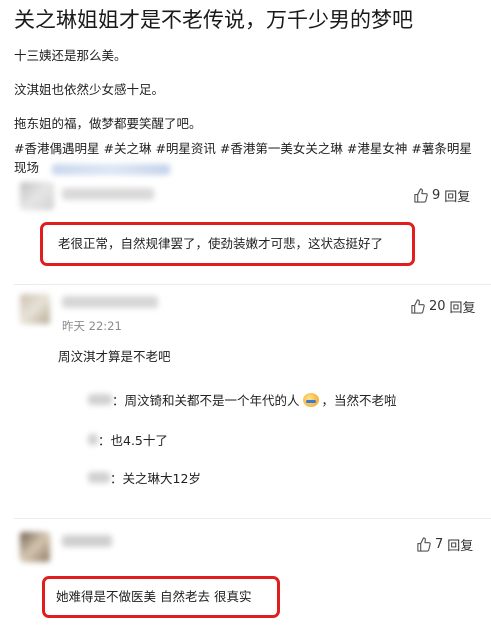 This screenshot has height=630, width=491. Describe the element at coordinates (111, 169) in the screenshot. I see `blurred-location-link` at that location.